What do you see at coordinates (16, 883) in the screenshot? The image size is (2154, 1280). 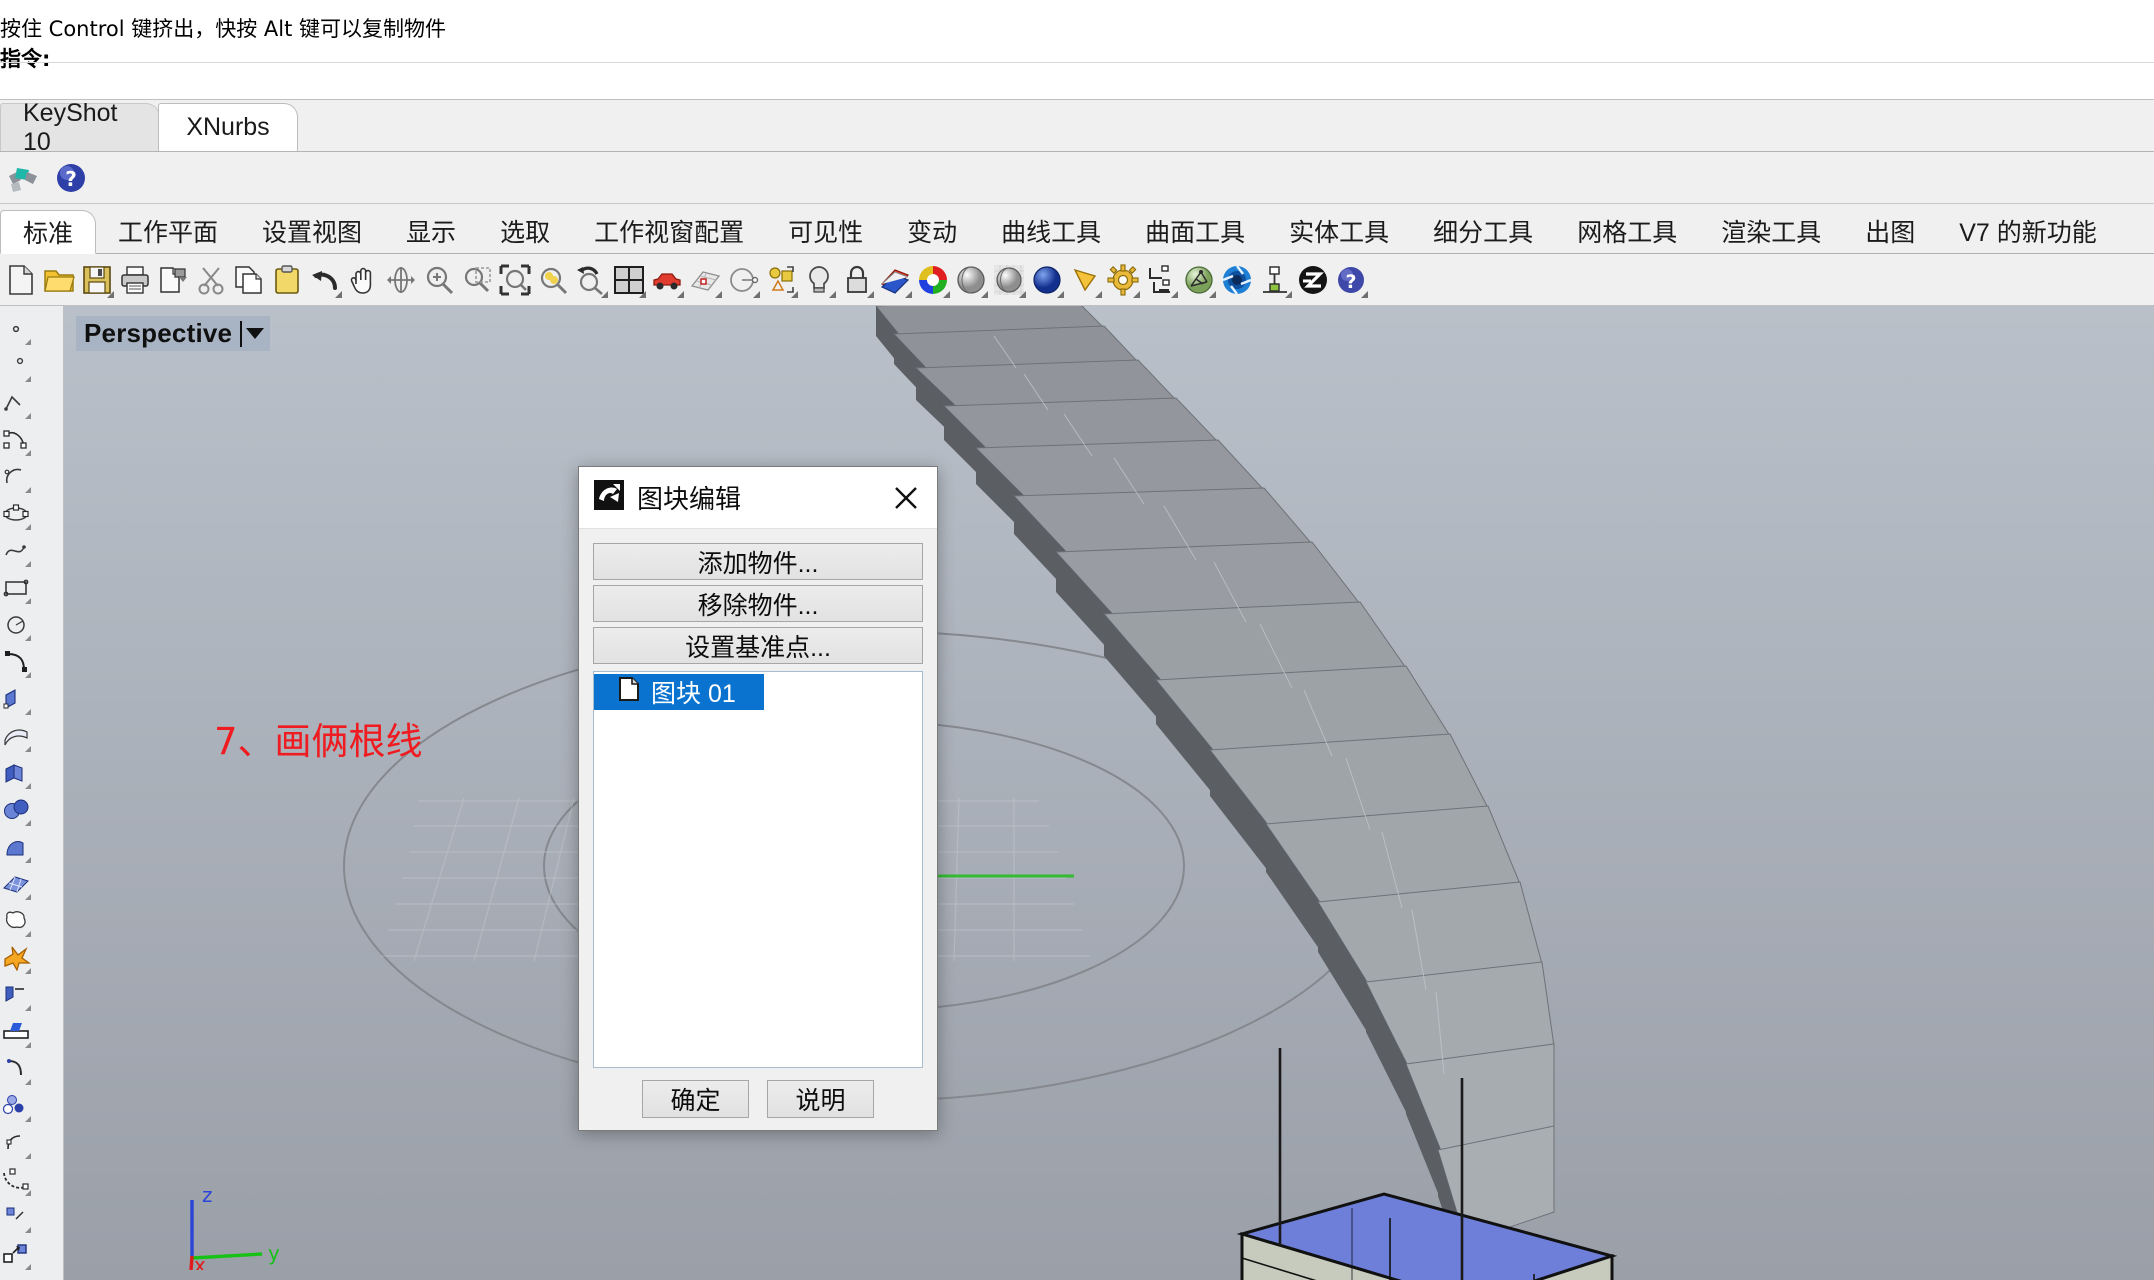 I see `surface-grid-icon` at bounding box center [16, 883].